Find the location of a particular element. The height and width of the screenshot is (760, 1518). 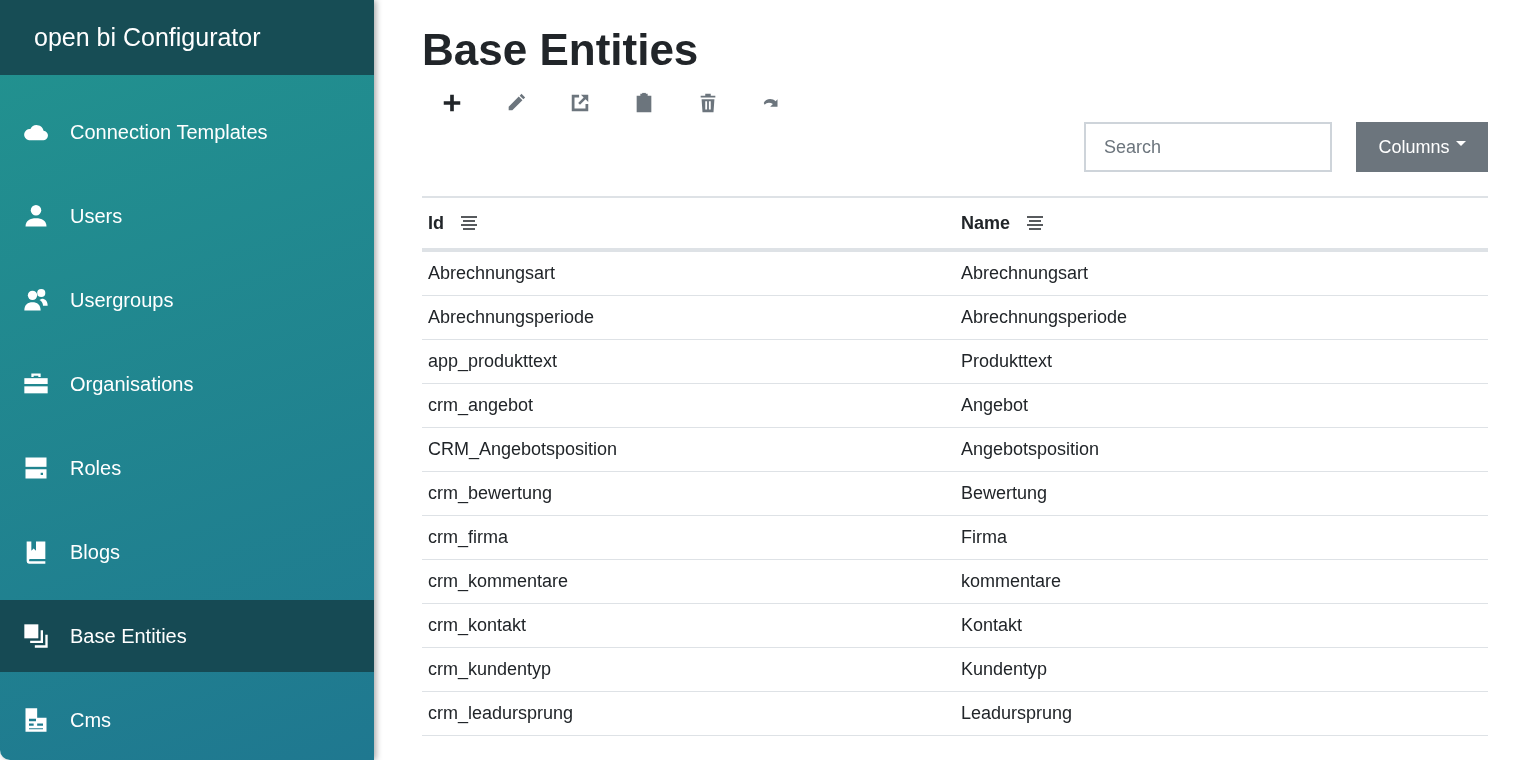

table-cell: Kundentyp is located at coordinates (1221, 669).